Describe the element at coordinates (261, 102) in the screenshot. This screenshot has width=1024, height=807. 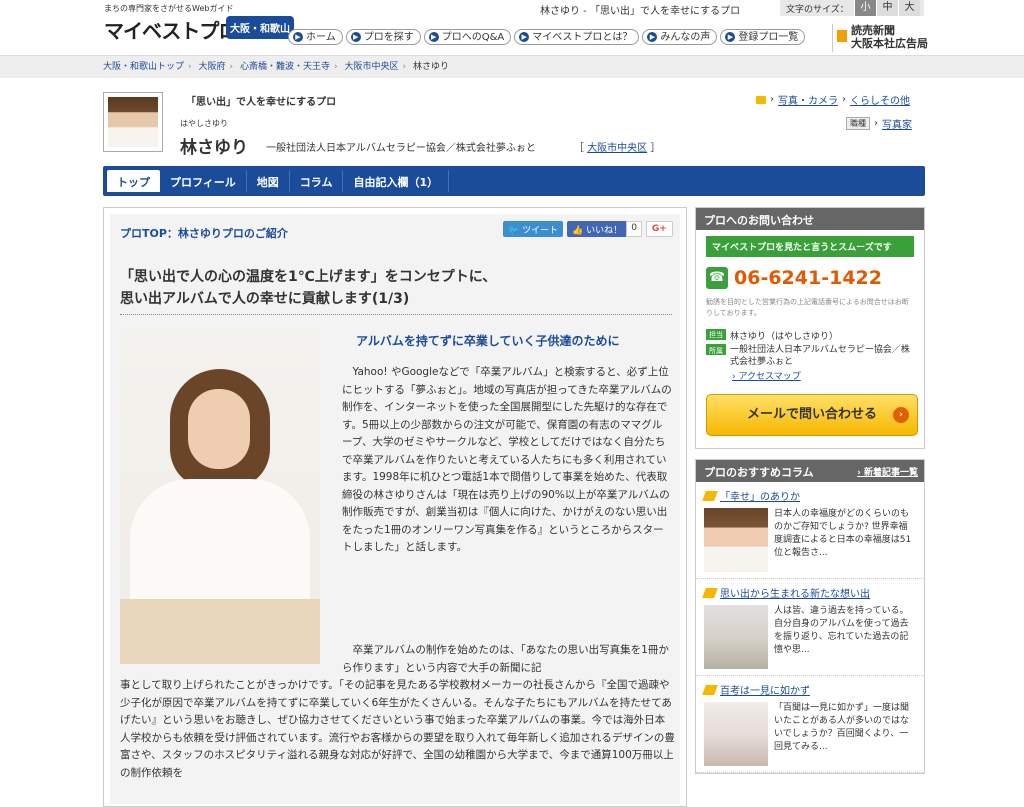
I see `profile-catchphrase: 「思い出」で人を幸せにするプロ` at that location.